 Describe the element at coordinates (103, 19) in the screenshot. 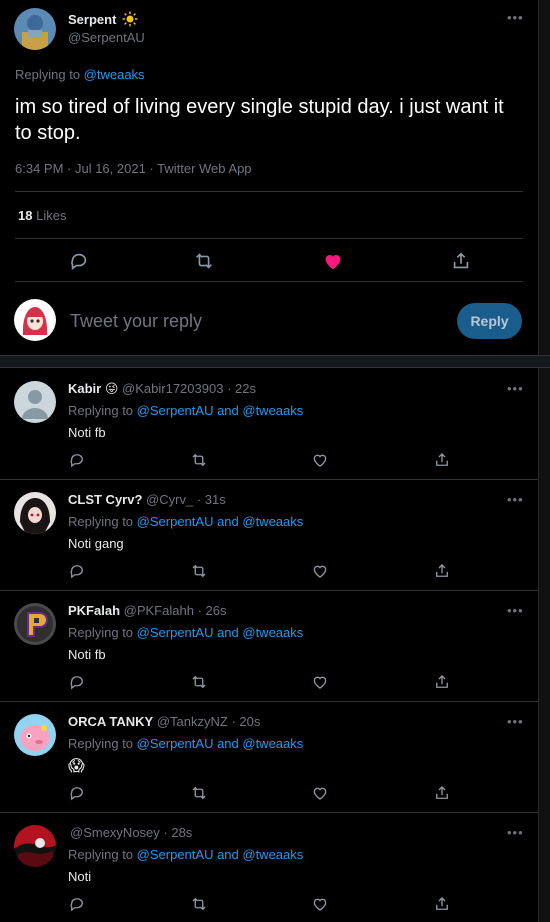

I see `author-name: Serpent` at that location.